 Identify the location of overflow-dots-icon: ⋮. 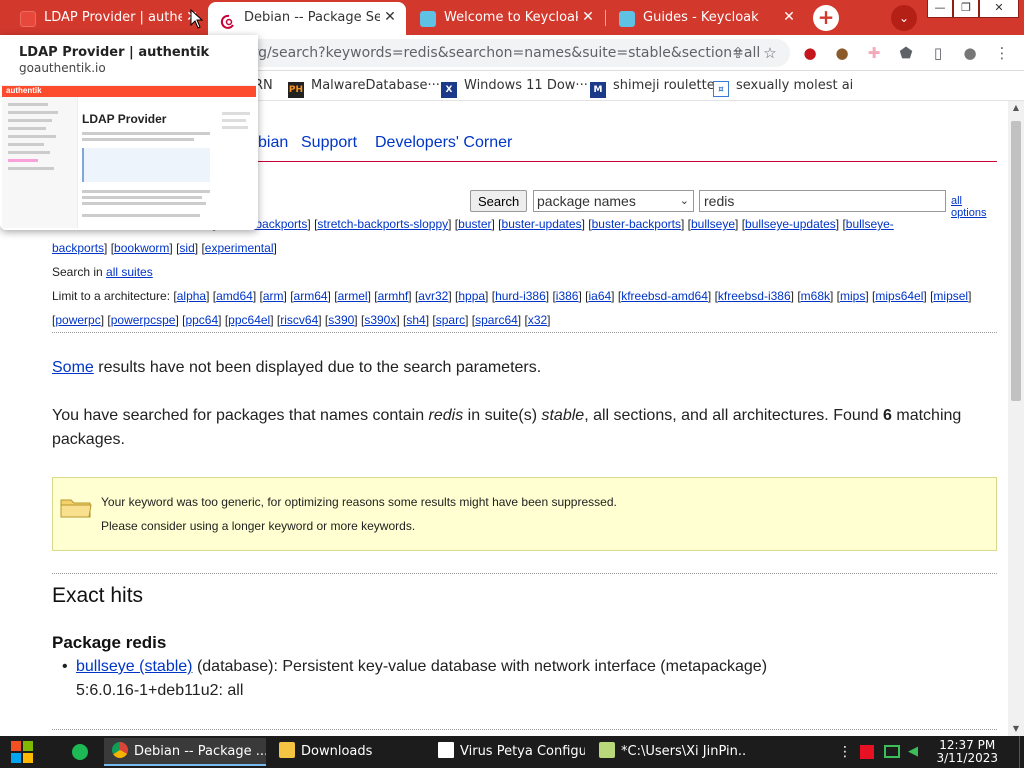
(845, 752).